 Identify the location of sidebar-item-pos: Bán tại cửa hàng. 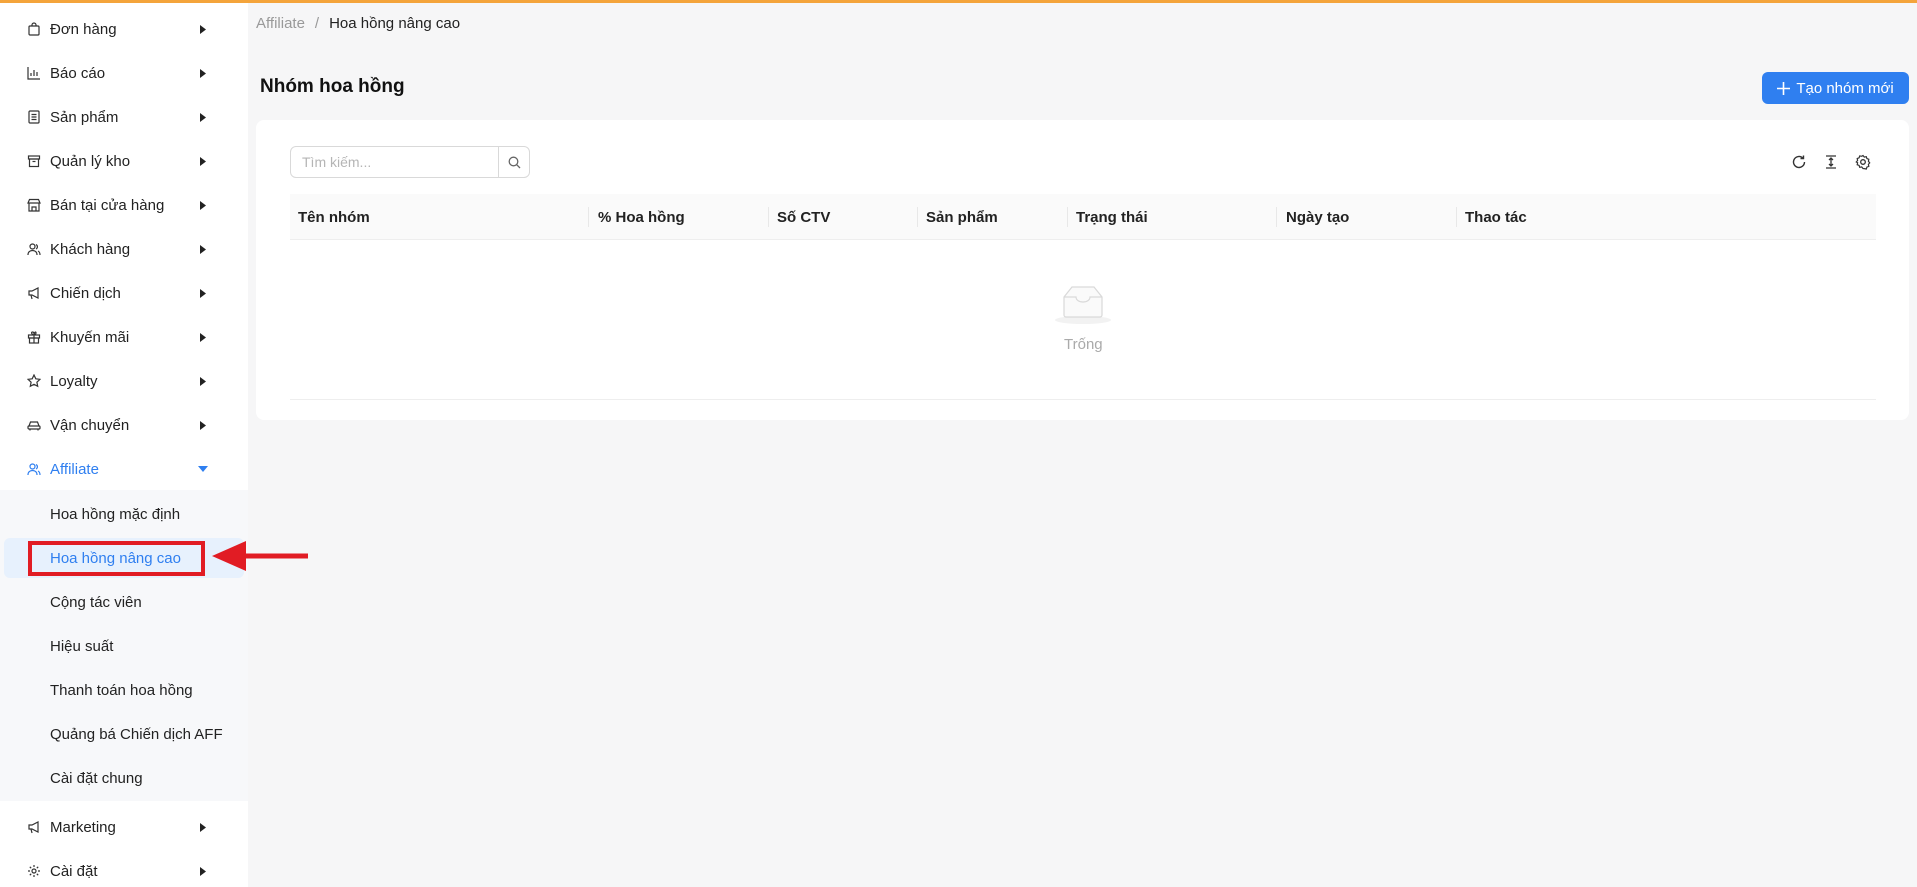
(124, 205).